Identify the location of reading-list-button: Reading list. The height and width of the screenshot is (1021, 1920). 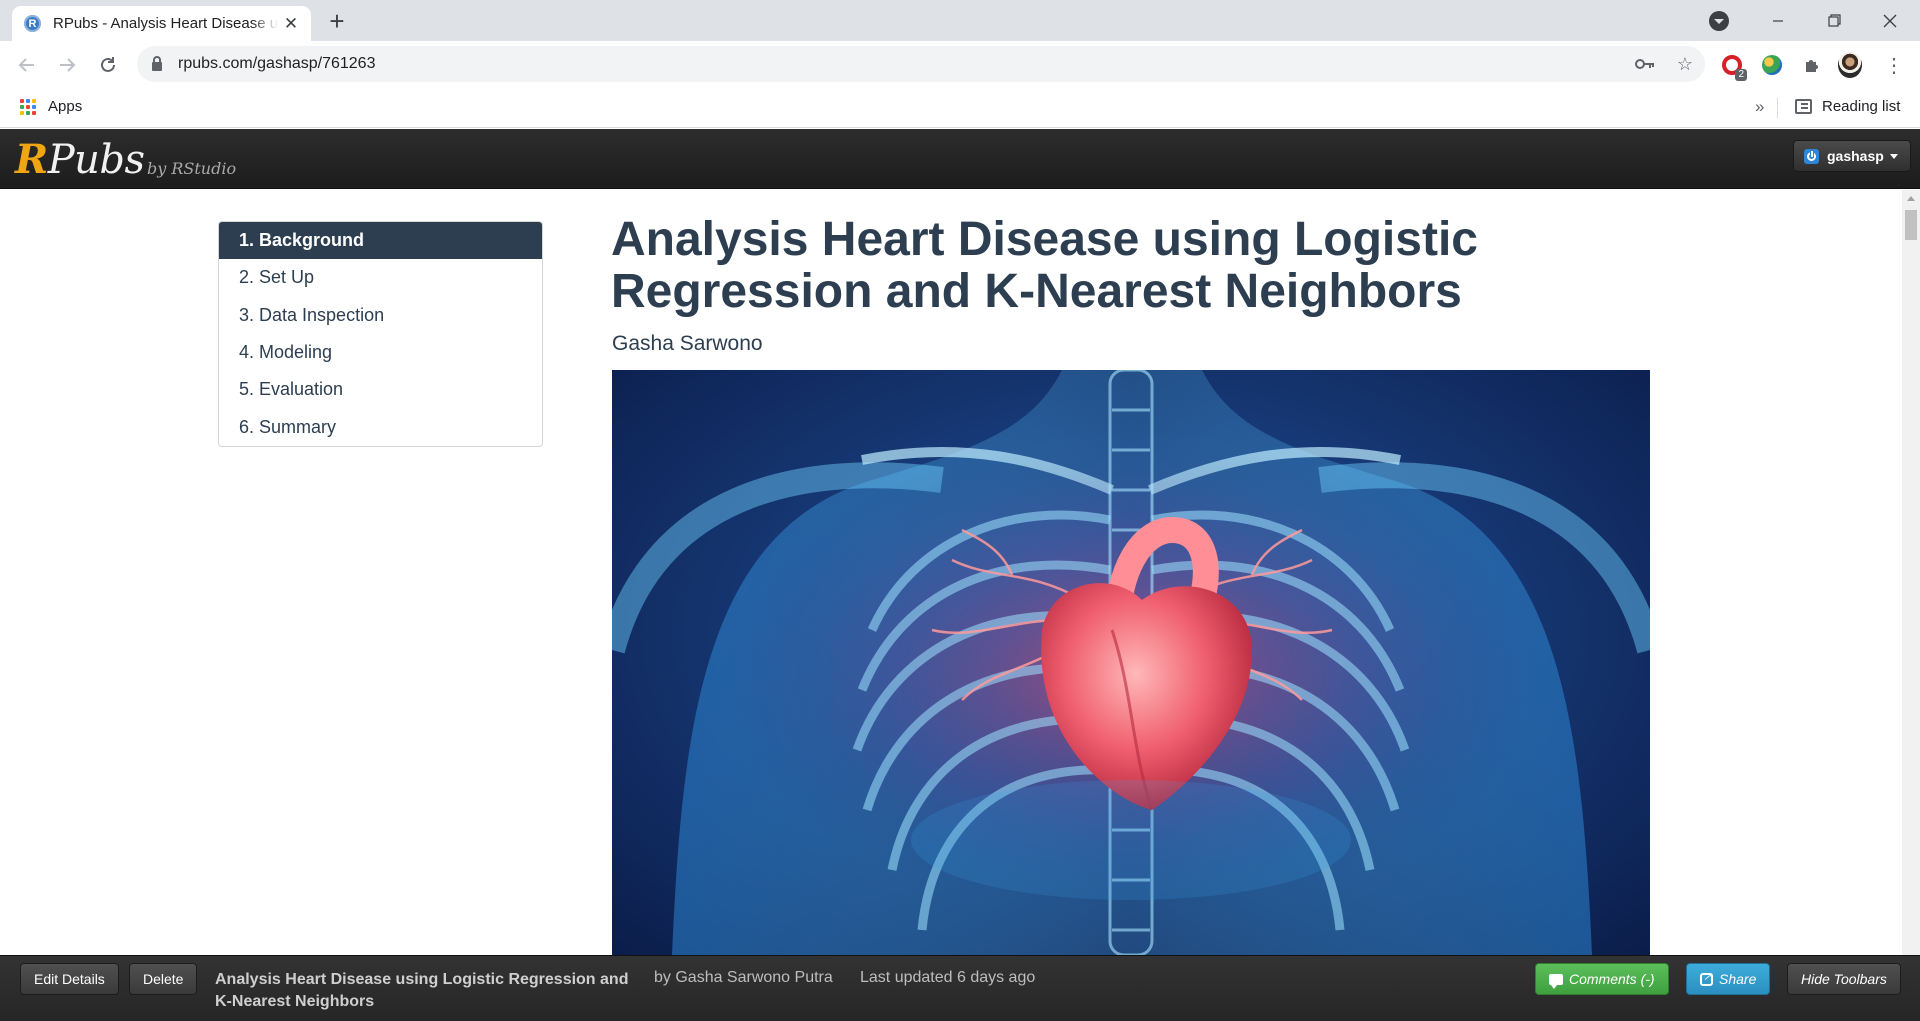
(1847, 106).